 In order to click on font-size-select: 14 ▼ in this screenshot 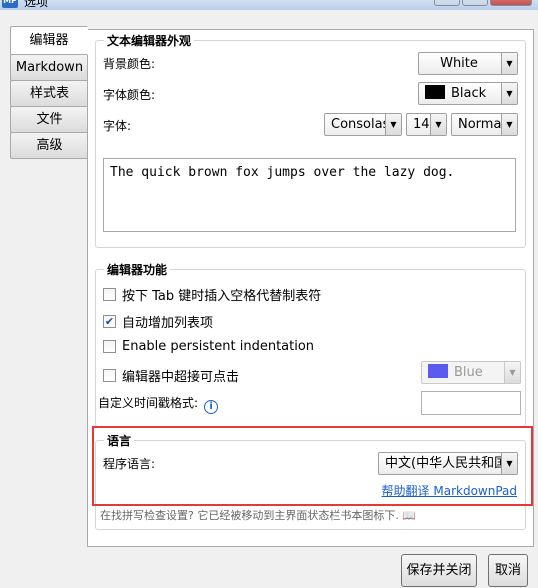, I will do `click(426, 124)`.